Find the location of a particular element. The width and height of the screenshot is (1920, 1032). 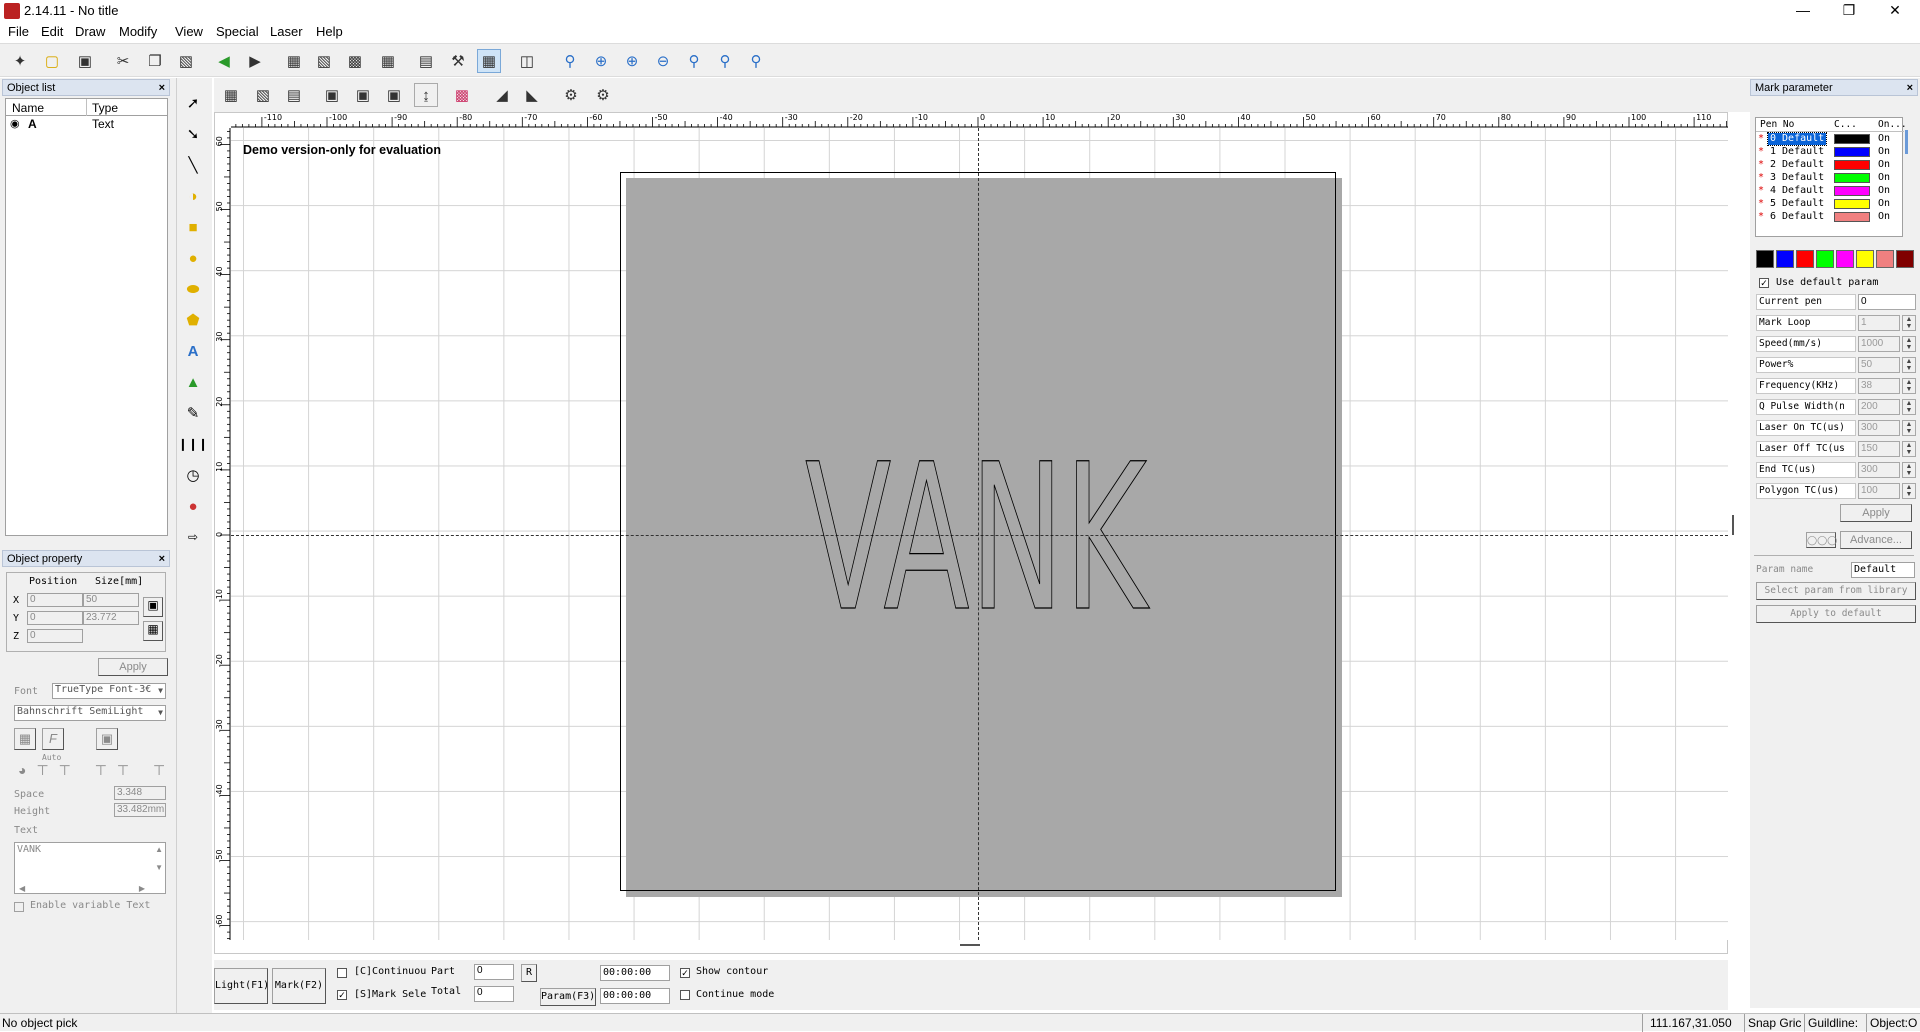

unlock-icon: ▣ is located at coordinates (363, 95).